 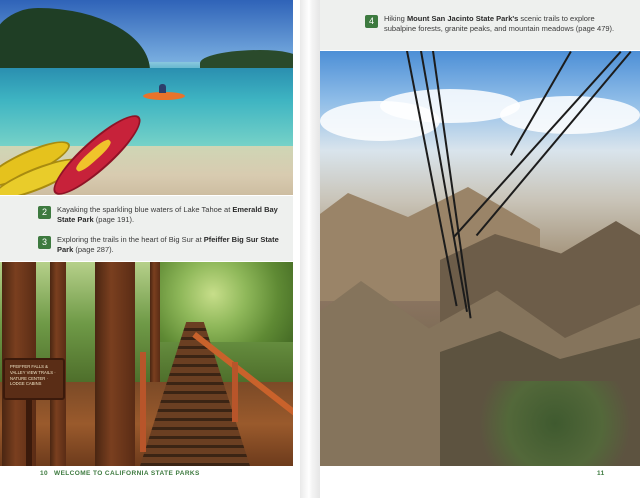 I want to click on caption-text-part: (page 191)., so click(x=114, y=219).